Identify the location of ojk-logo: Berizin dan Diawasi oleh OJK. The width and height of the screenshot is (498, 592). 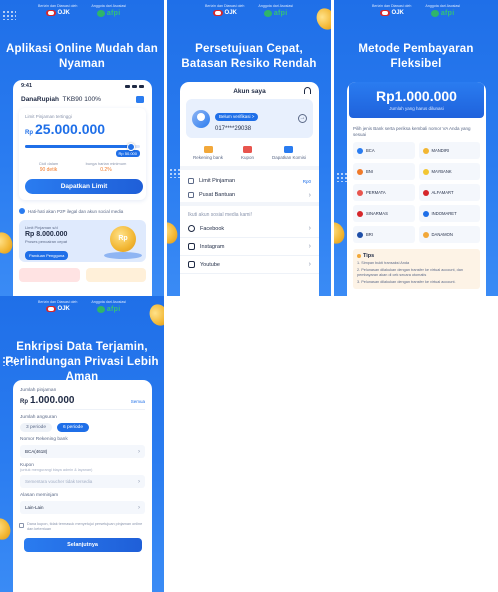
(57, 10).